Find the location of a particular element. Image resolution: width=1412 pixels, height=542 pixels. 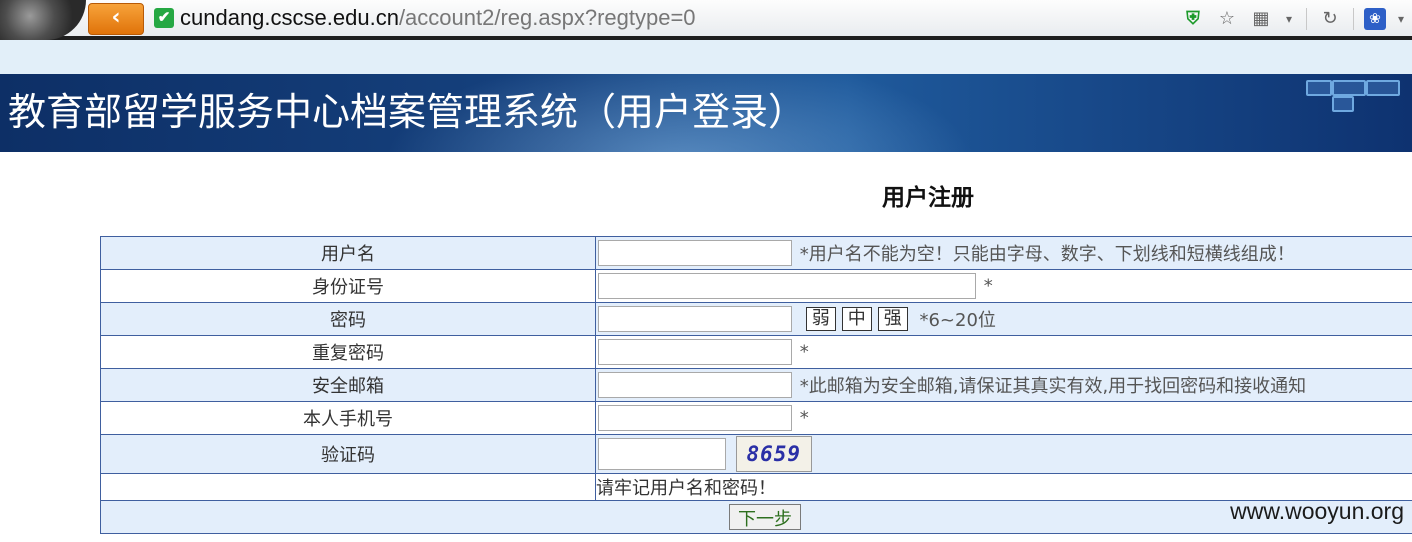

remember-note: 请牢记用户名和密码！ is located at coordinates (1003, 487).